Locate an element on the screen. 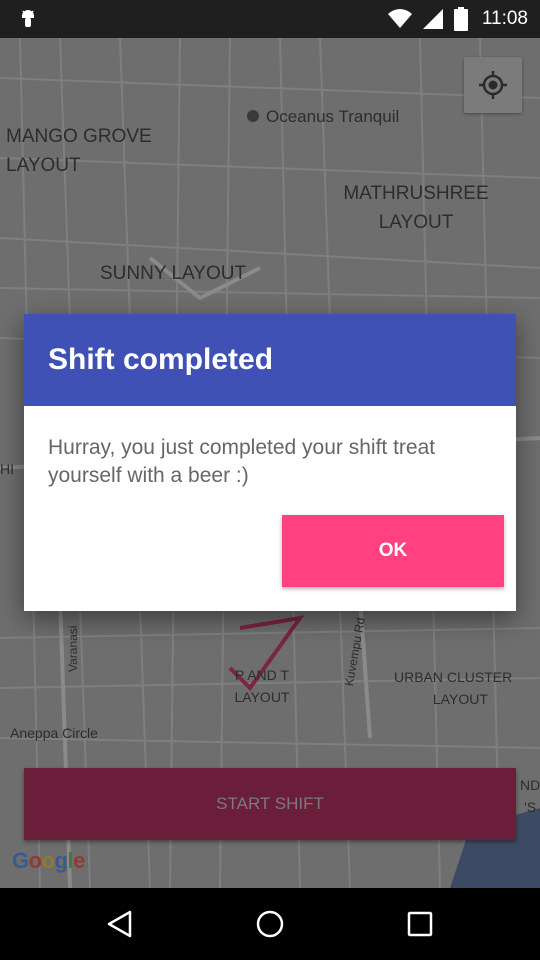 Image resolution: width=540 pixels, height=960 pixels. home-circle-icon is located at coordinates (270, 924).